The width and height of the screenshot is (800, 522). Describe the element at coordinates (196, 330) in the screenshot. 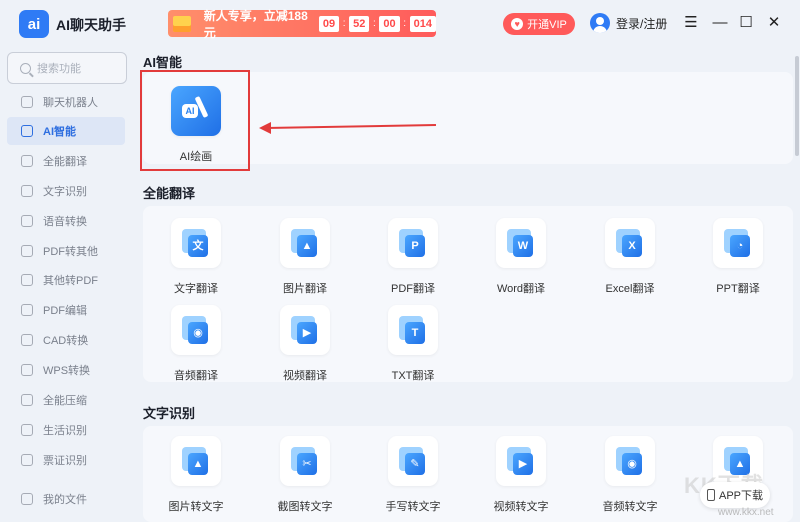

I see `audio-translate-icon: ◉` at that location.